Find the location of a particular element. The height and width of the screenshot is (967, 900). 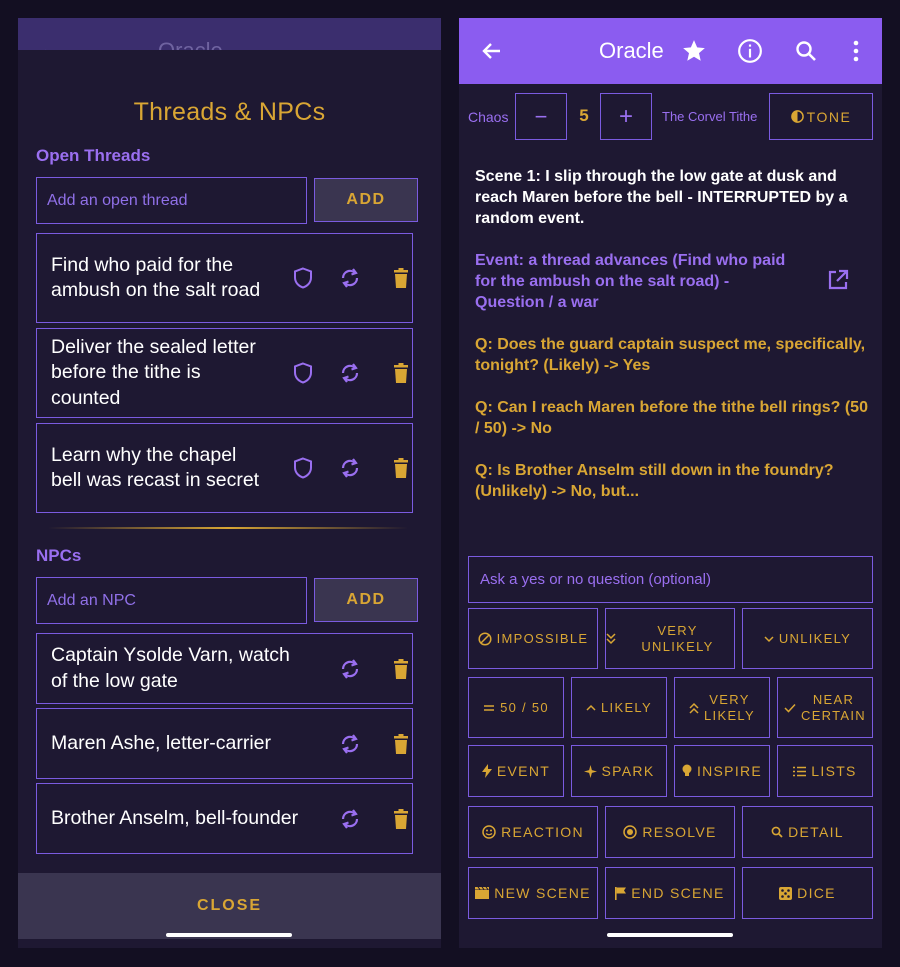

detail-button: DETAIL is located at coordinates (807, 832).